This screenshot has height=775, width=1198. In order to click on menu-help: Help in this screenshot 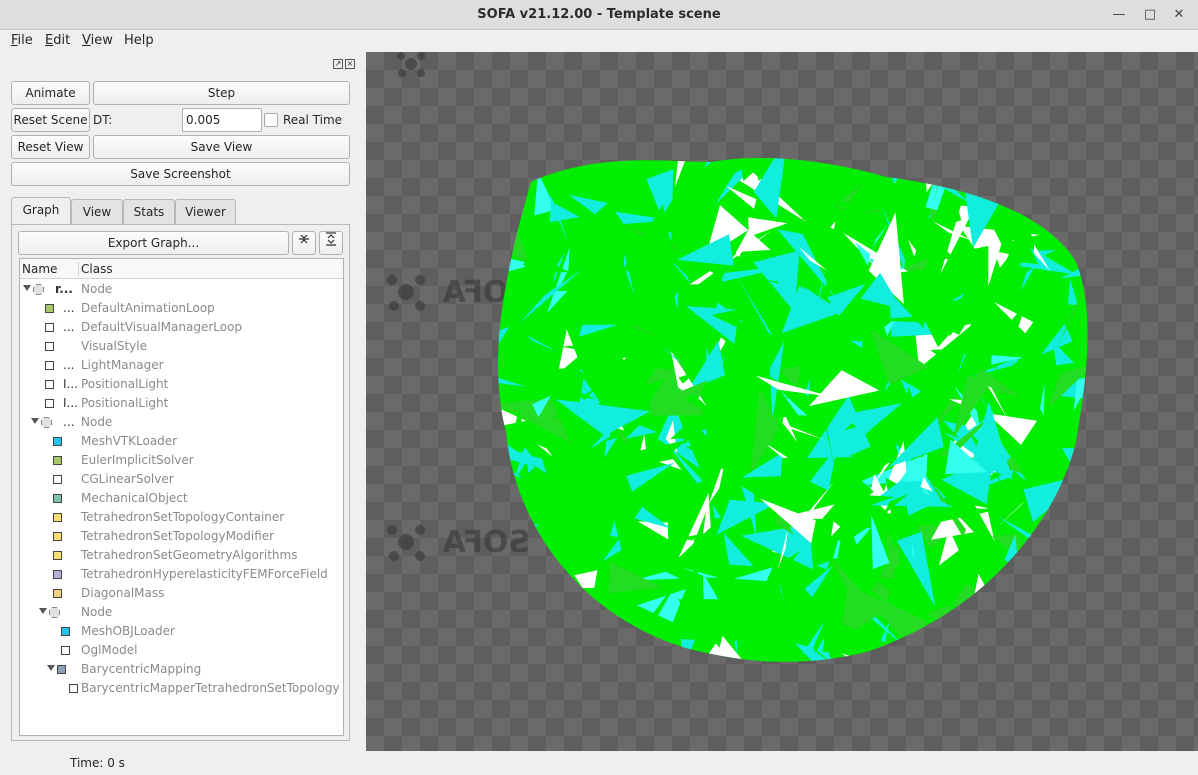, I will do `click(139, 40)`.